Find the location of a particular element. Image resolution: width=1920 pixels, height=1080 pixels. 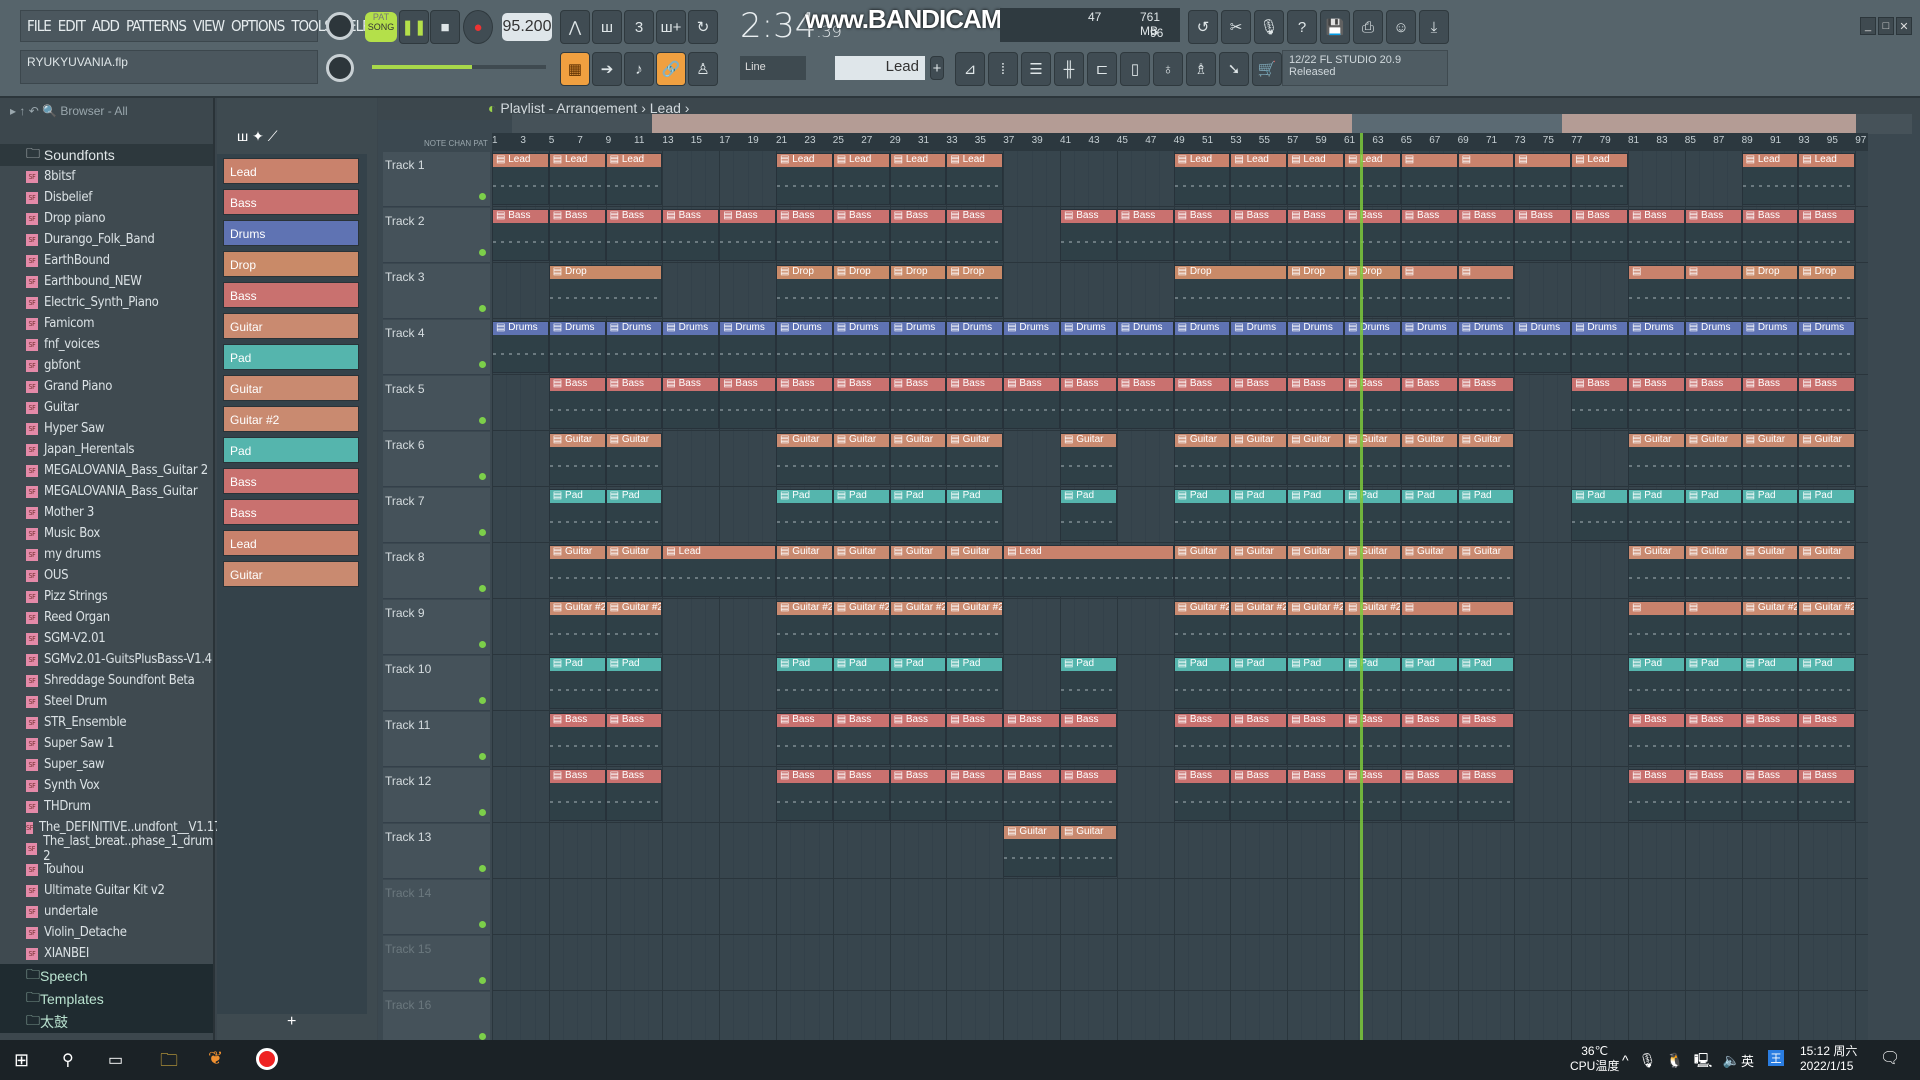

pattern-item: Bass is located at coordinates (291, 295).